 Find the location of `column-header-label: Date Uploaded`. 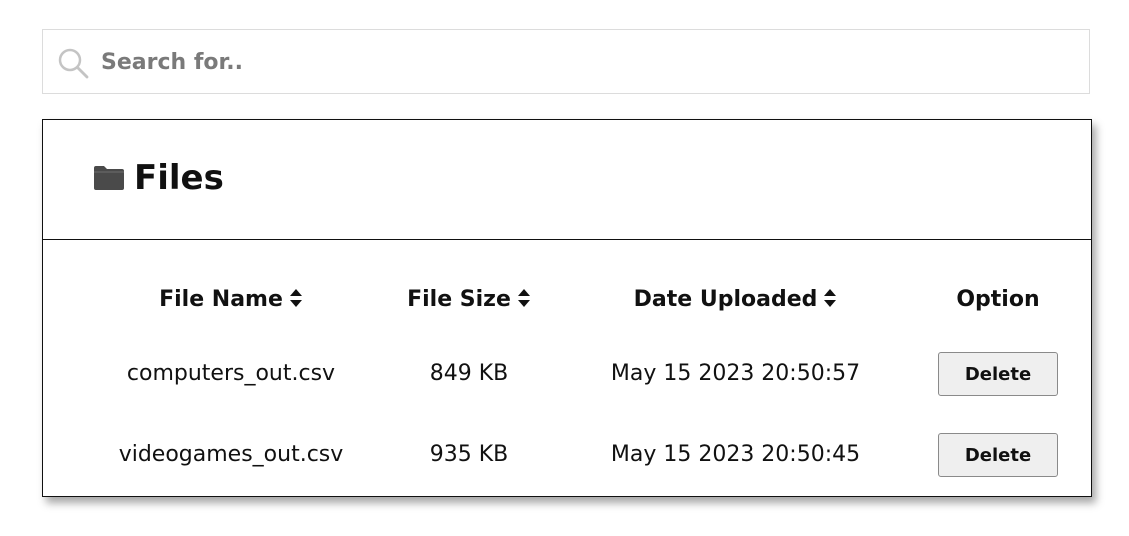

column-header-label: Date Uploaded is located at coordinates (725, 299).